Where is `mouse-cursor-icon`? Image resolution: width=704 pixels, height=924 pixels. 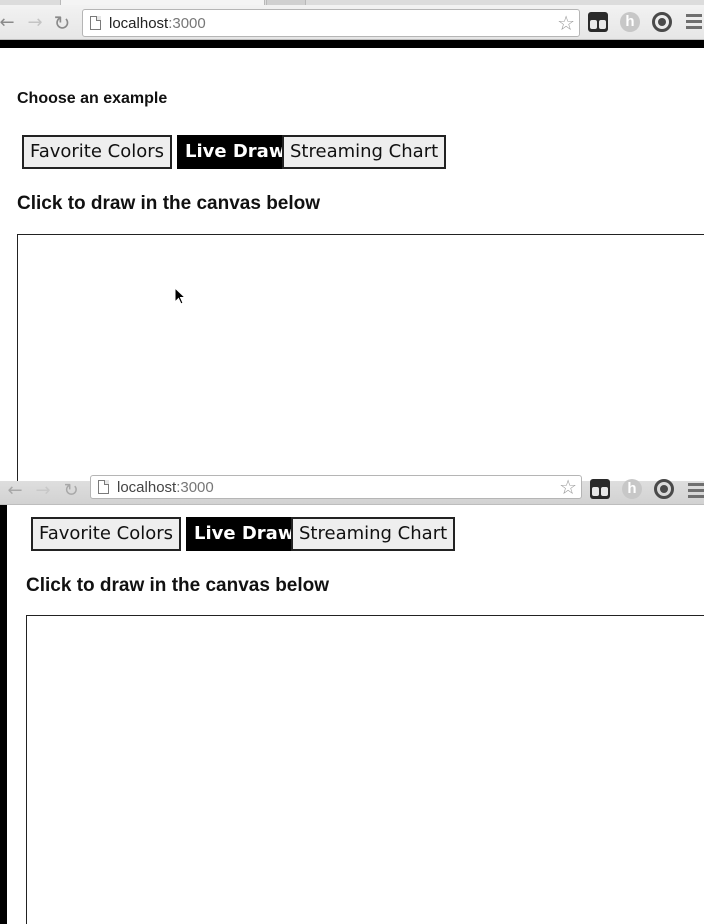 mouse-cursor-icon is located at coordinates (180, 296).